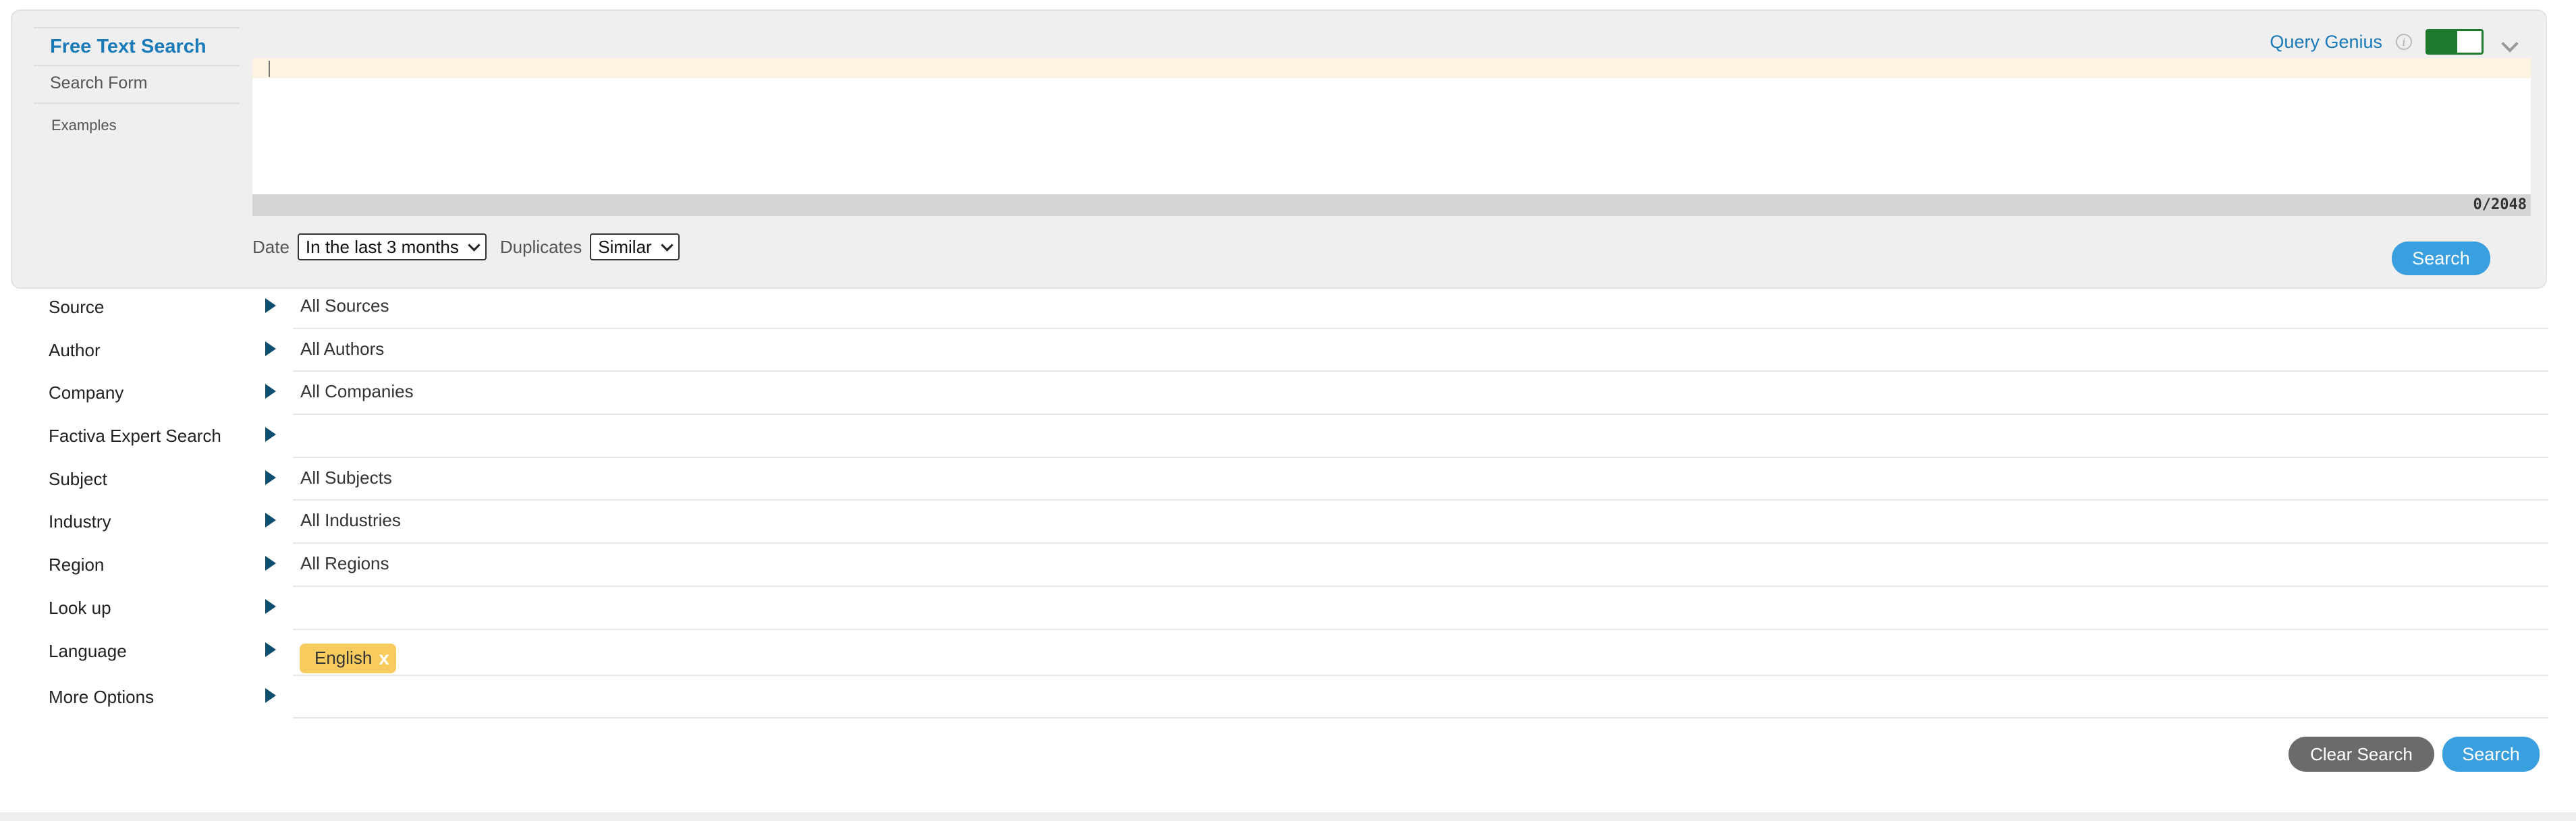 Image resolution: width=2576 pixels, height=821 pixels. Describe the element at coordinates (1391, 205) in the screenshot. I see `character-counter: 0/2048` at that location.